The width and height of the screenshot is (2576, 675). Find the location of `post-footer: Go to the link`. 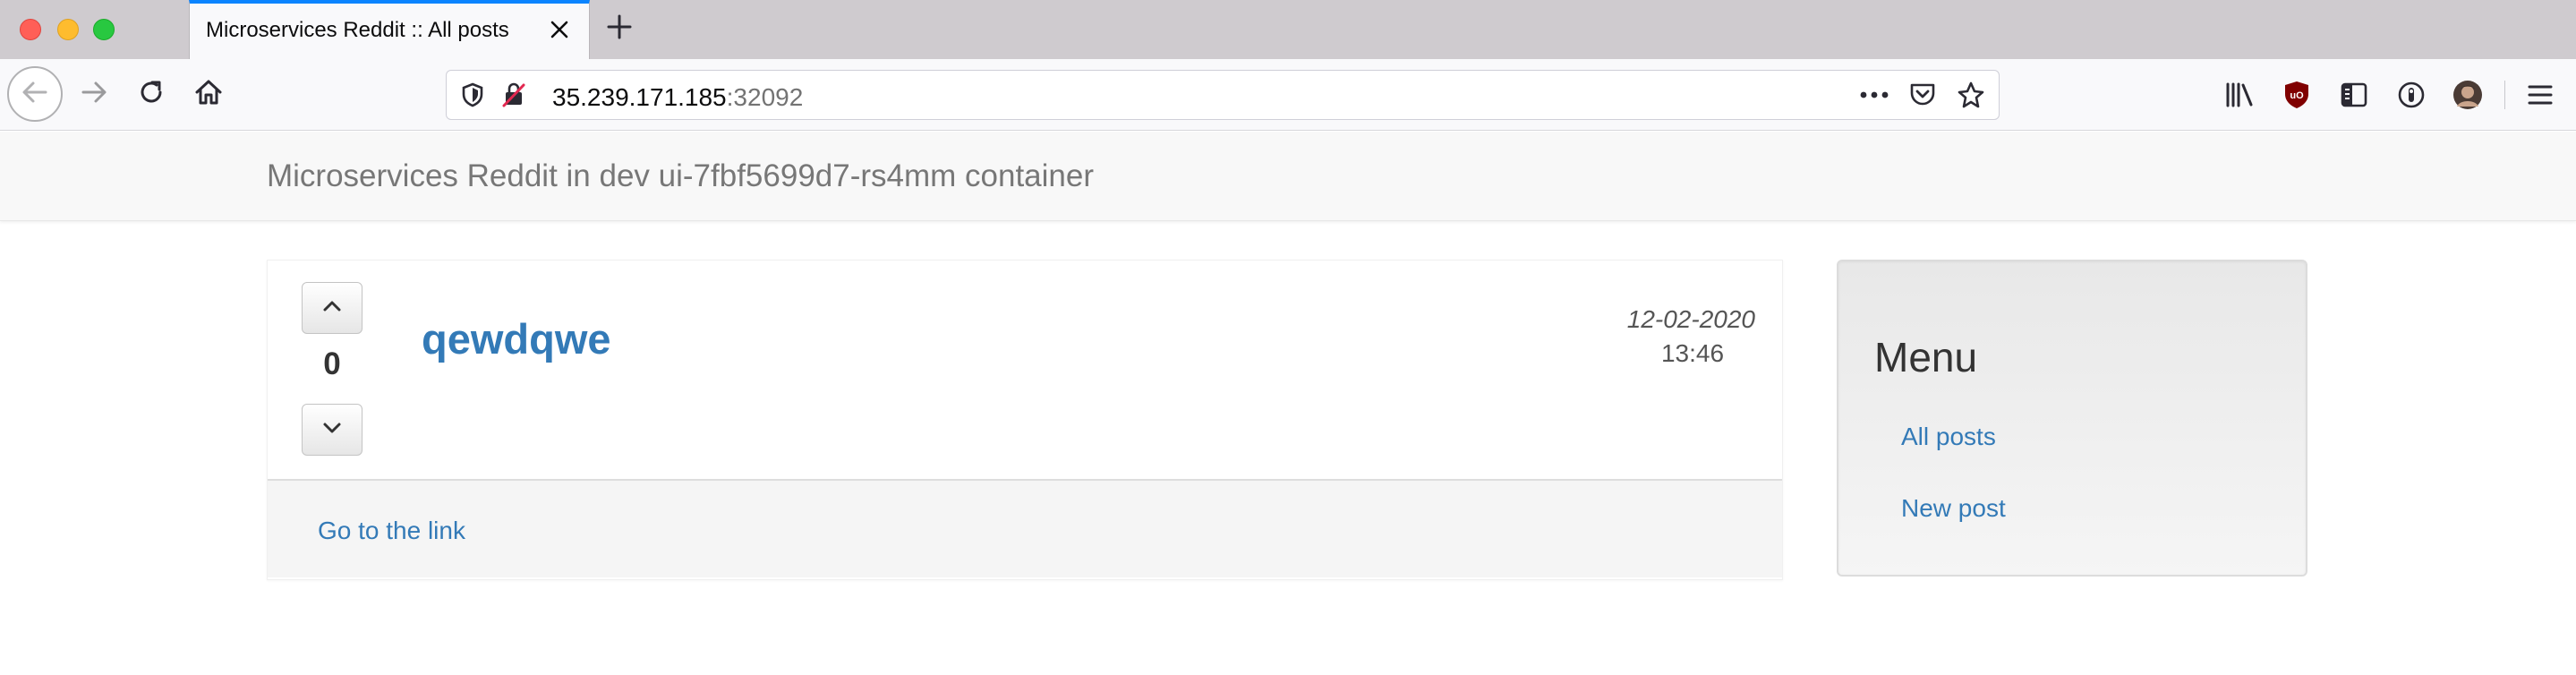

post-footer: Go to the link is located at coordinates (1025, 528).